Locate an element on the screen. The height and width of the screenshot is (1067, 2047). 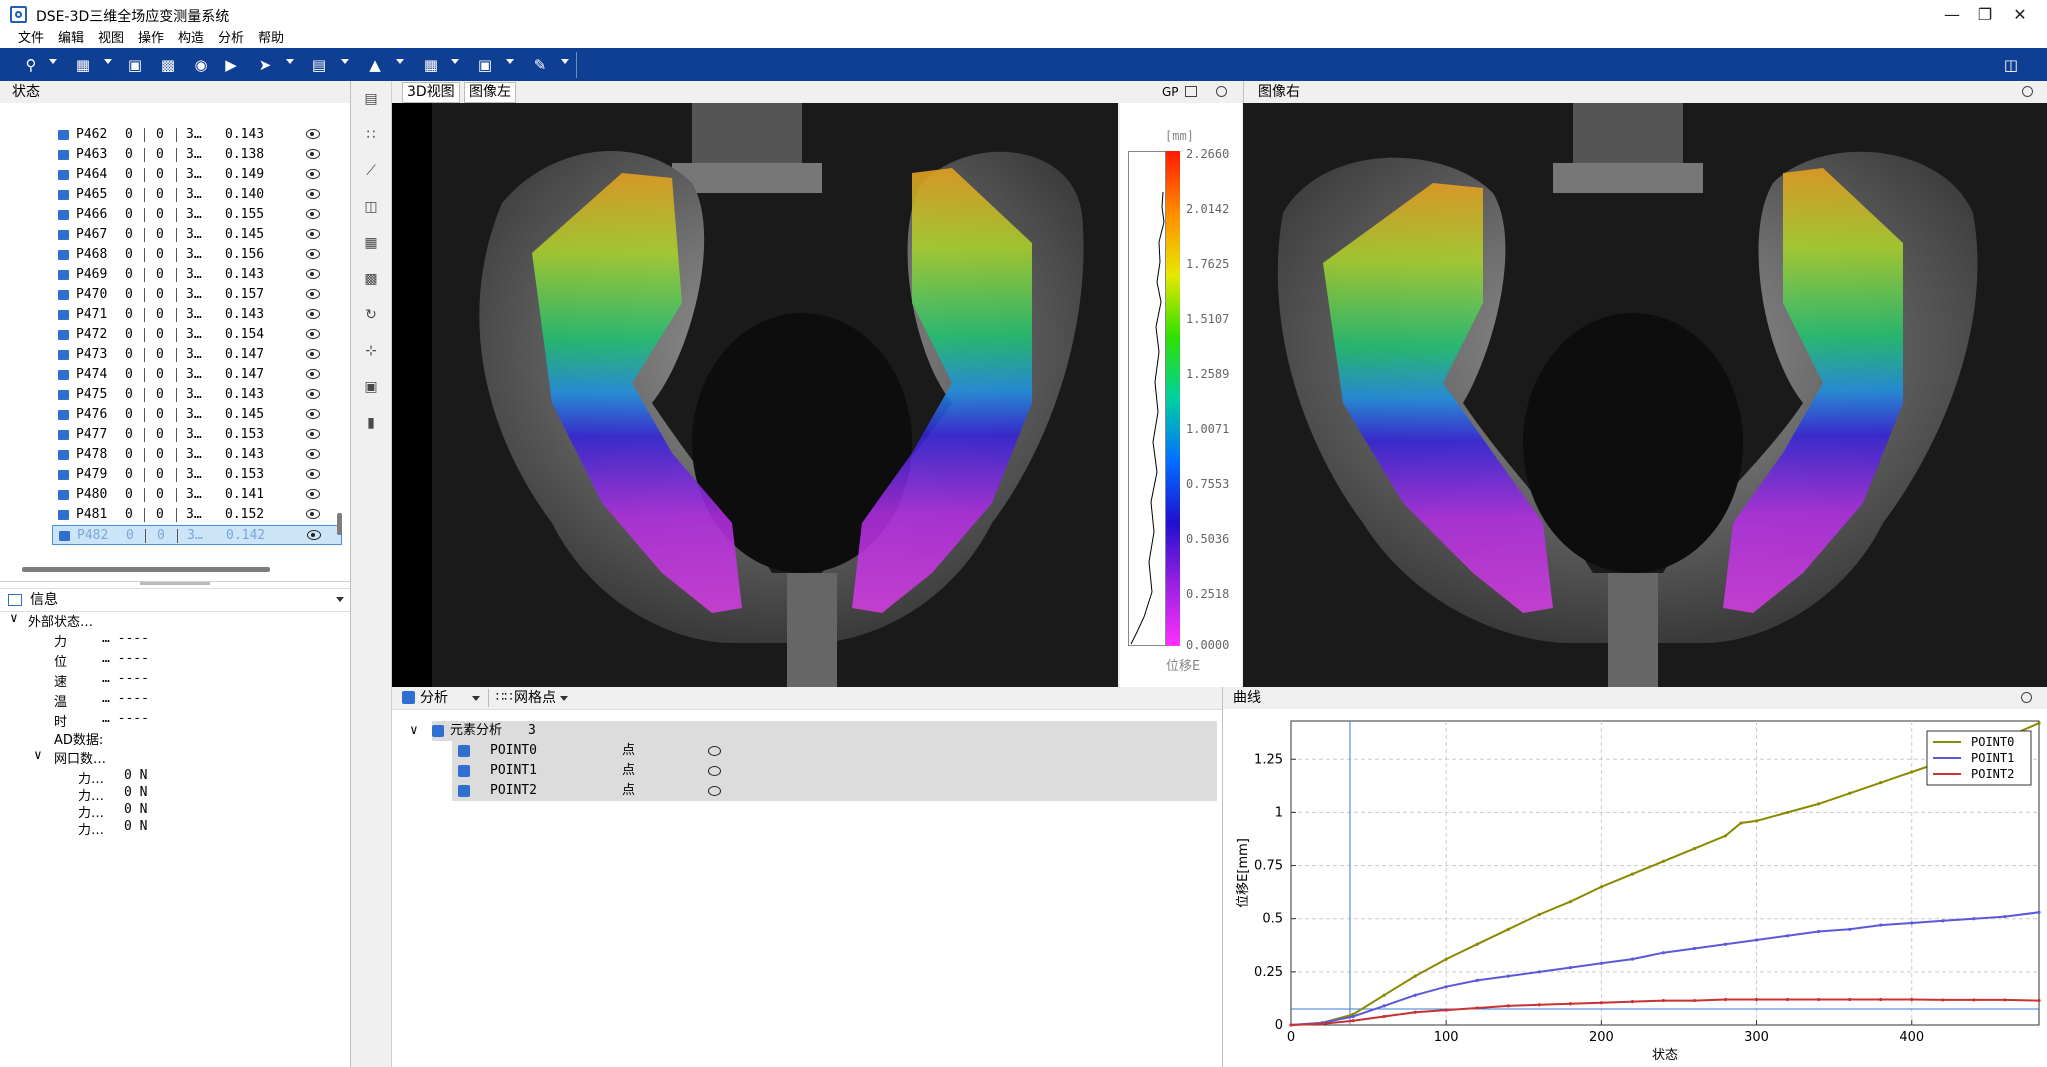
tab-image-left: 图像左 is located at coordinates (490, 92).